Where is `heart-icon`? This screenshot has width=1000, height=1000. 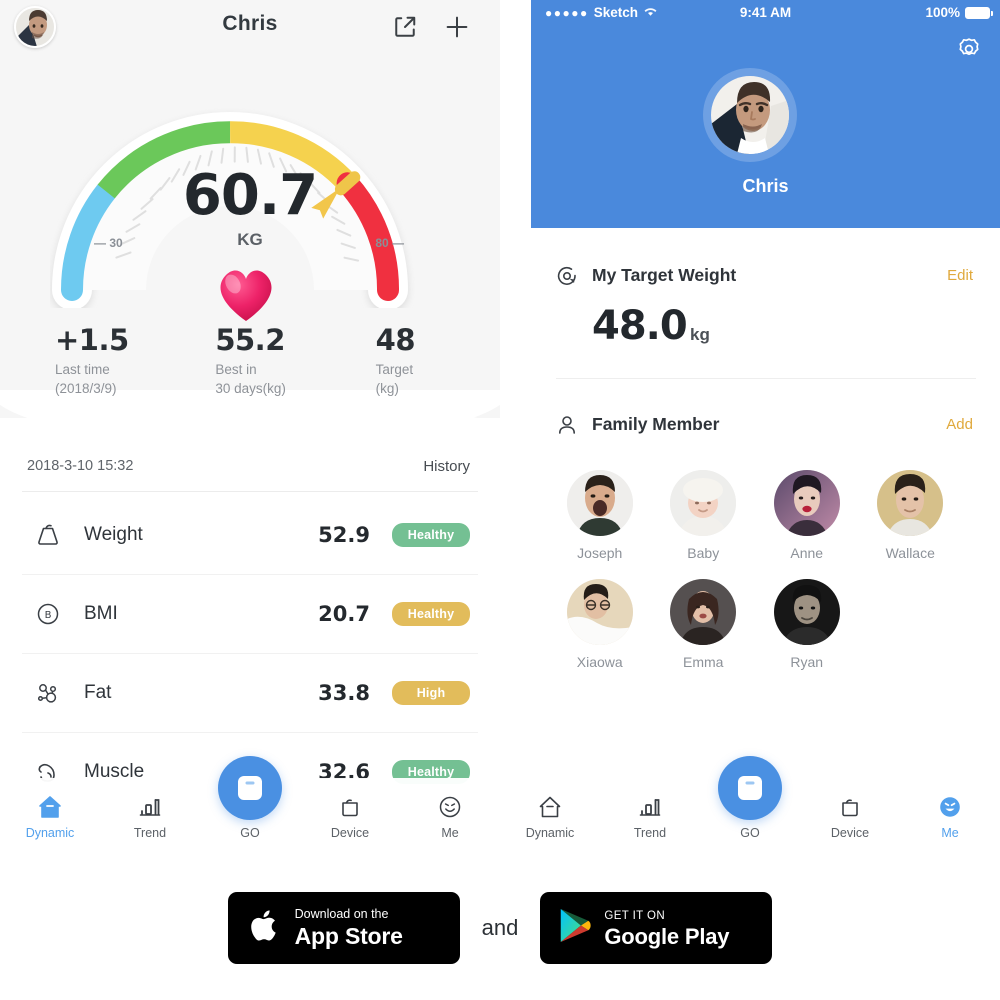 heart-icon is located at coordinates (246, 294).